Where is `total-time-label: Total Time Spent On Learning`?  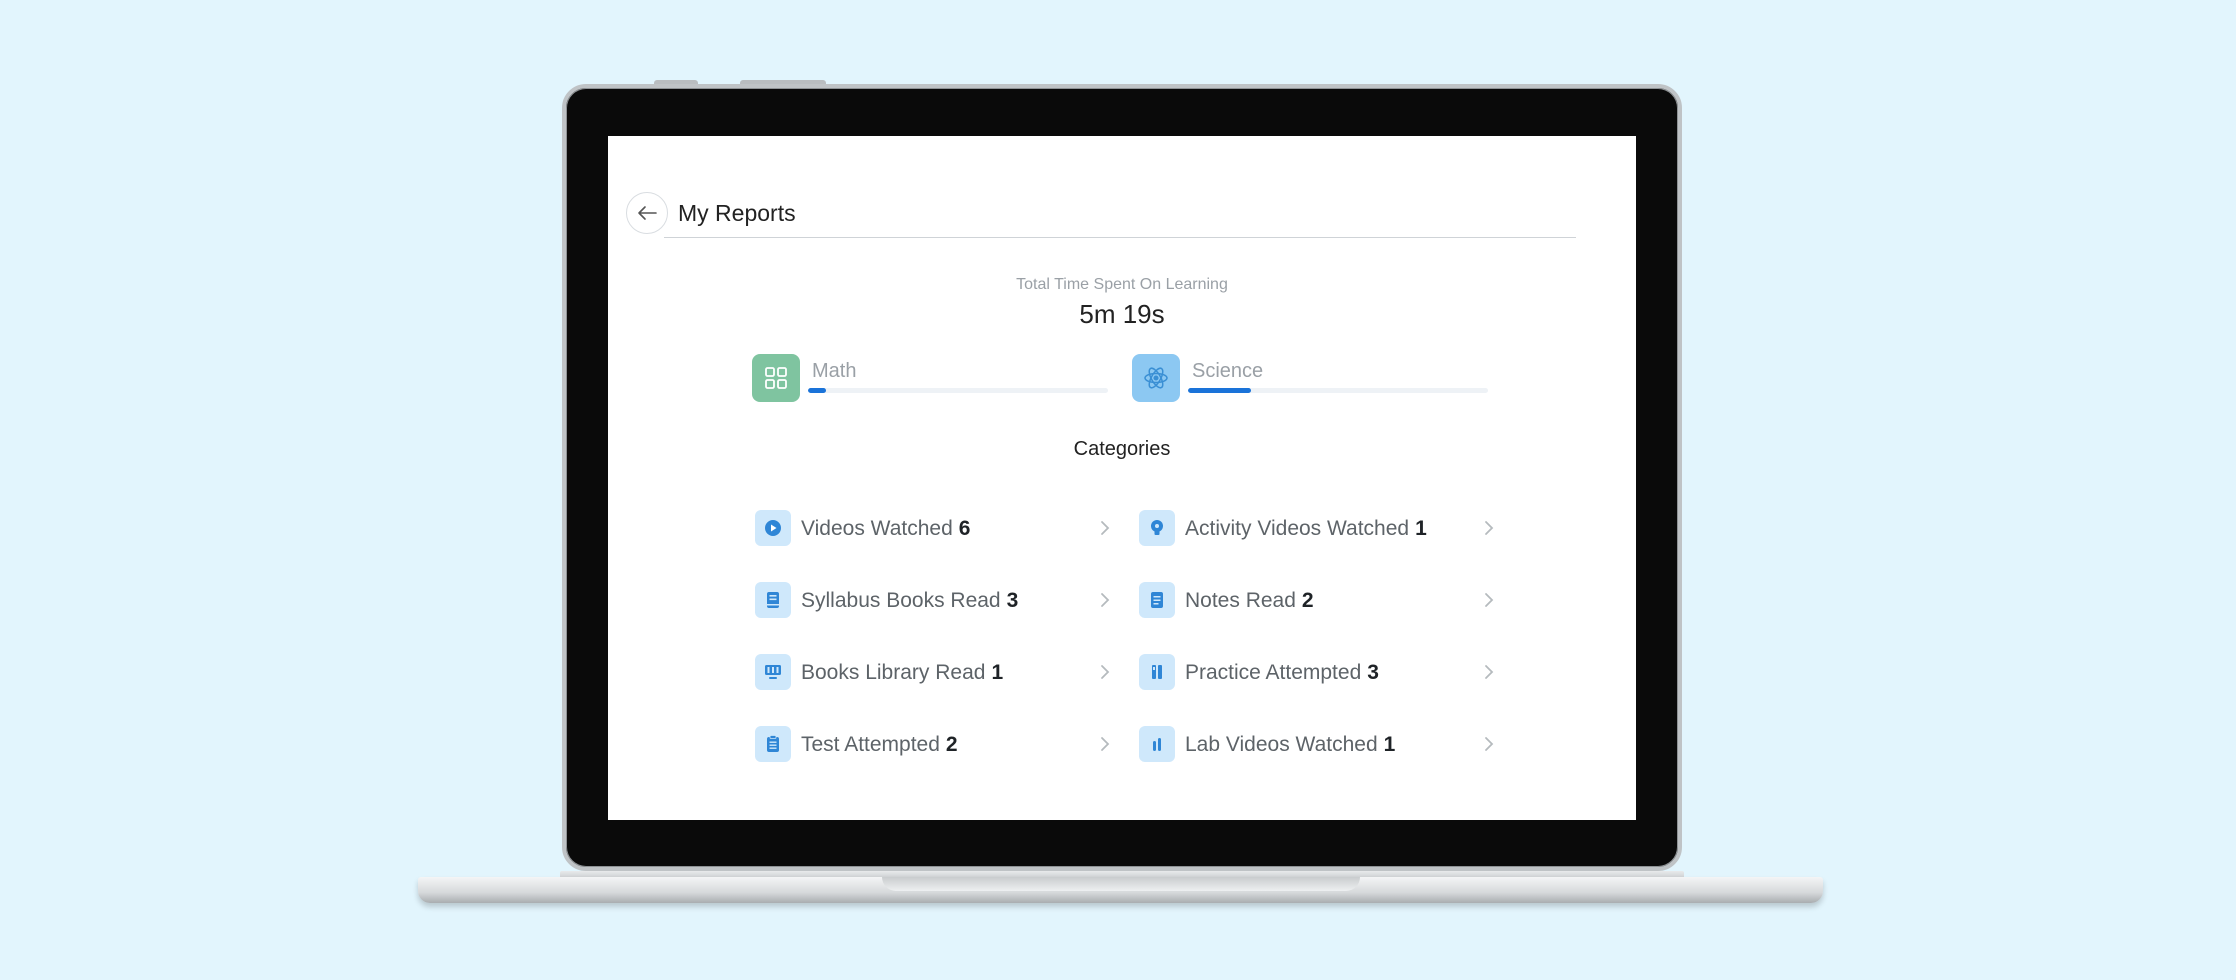 total-time-label: Total Time Spent On Learning is located at coordinates (1122, 284).